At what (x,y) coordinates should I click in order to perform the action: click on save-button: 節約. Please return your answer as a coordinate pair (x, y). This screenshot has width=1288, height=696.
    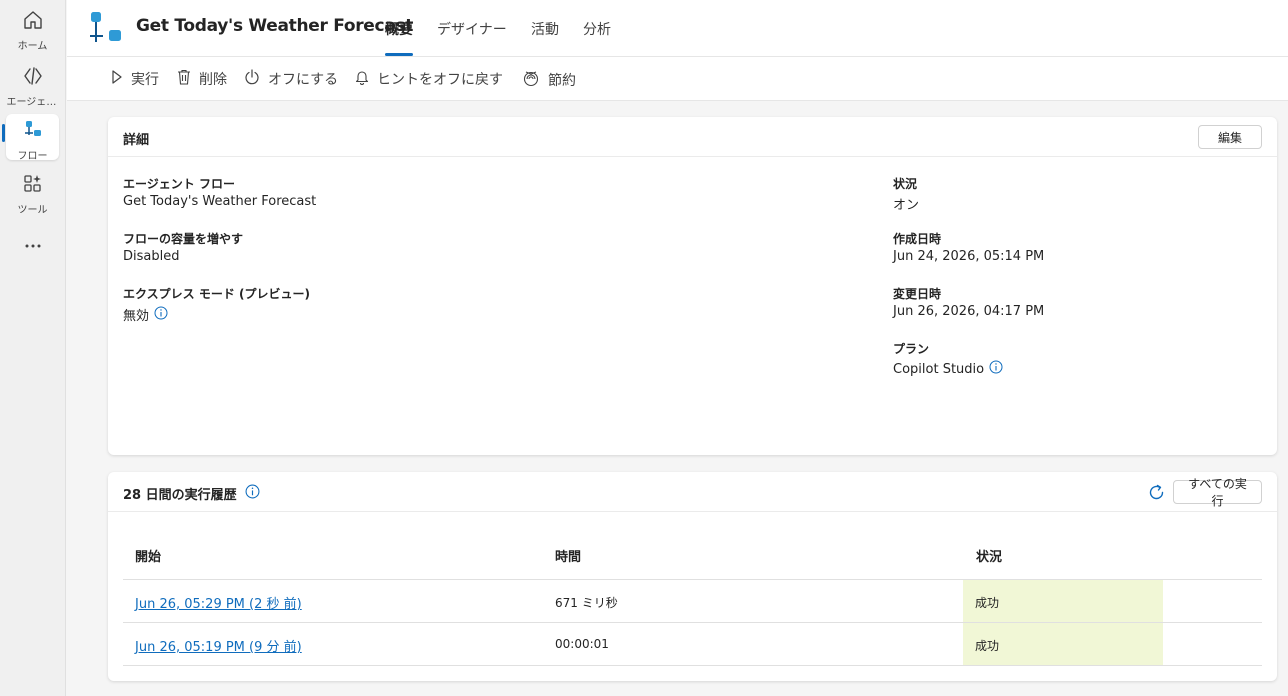
    Looking at the image, I should click on (549, 80).